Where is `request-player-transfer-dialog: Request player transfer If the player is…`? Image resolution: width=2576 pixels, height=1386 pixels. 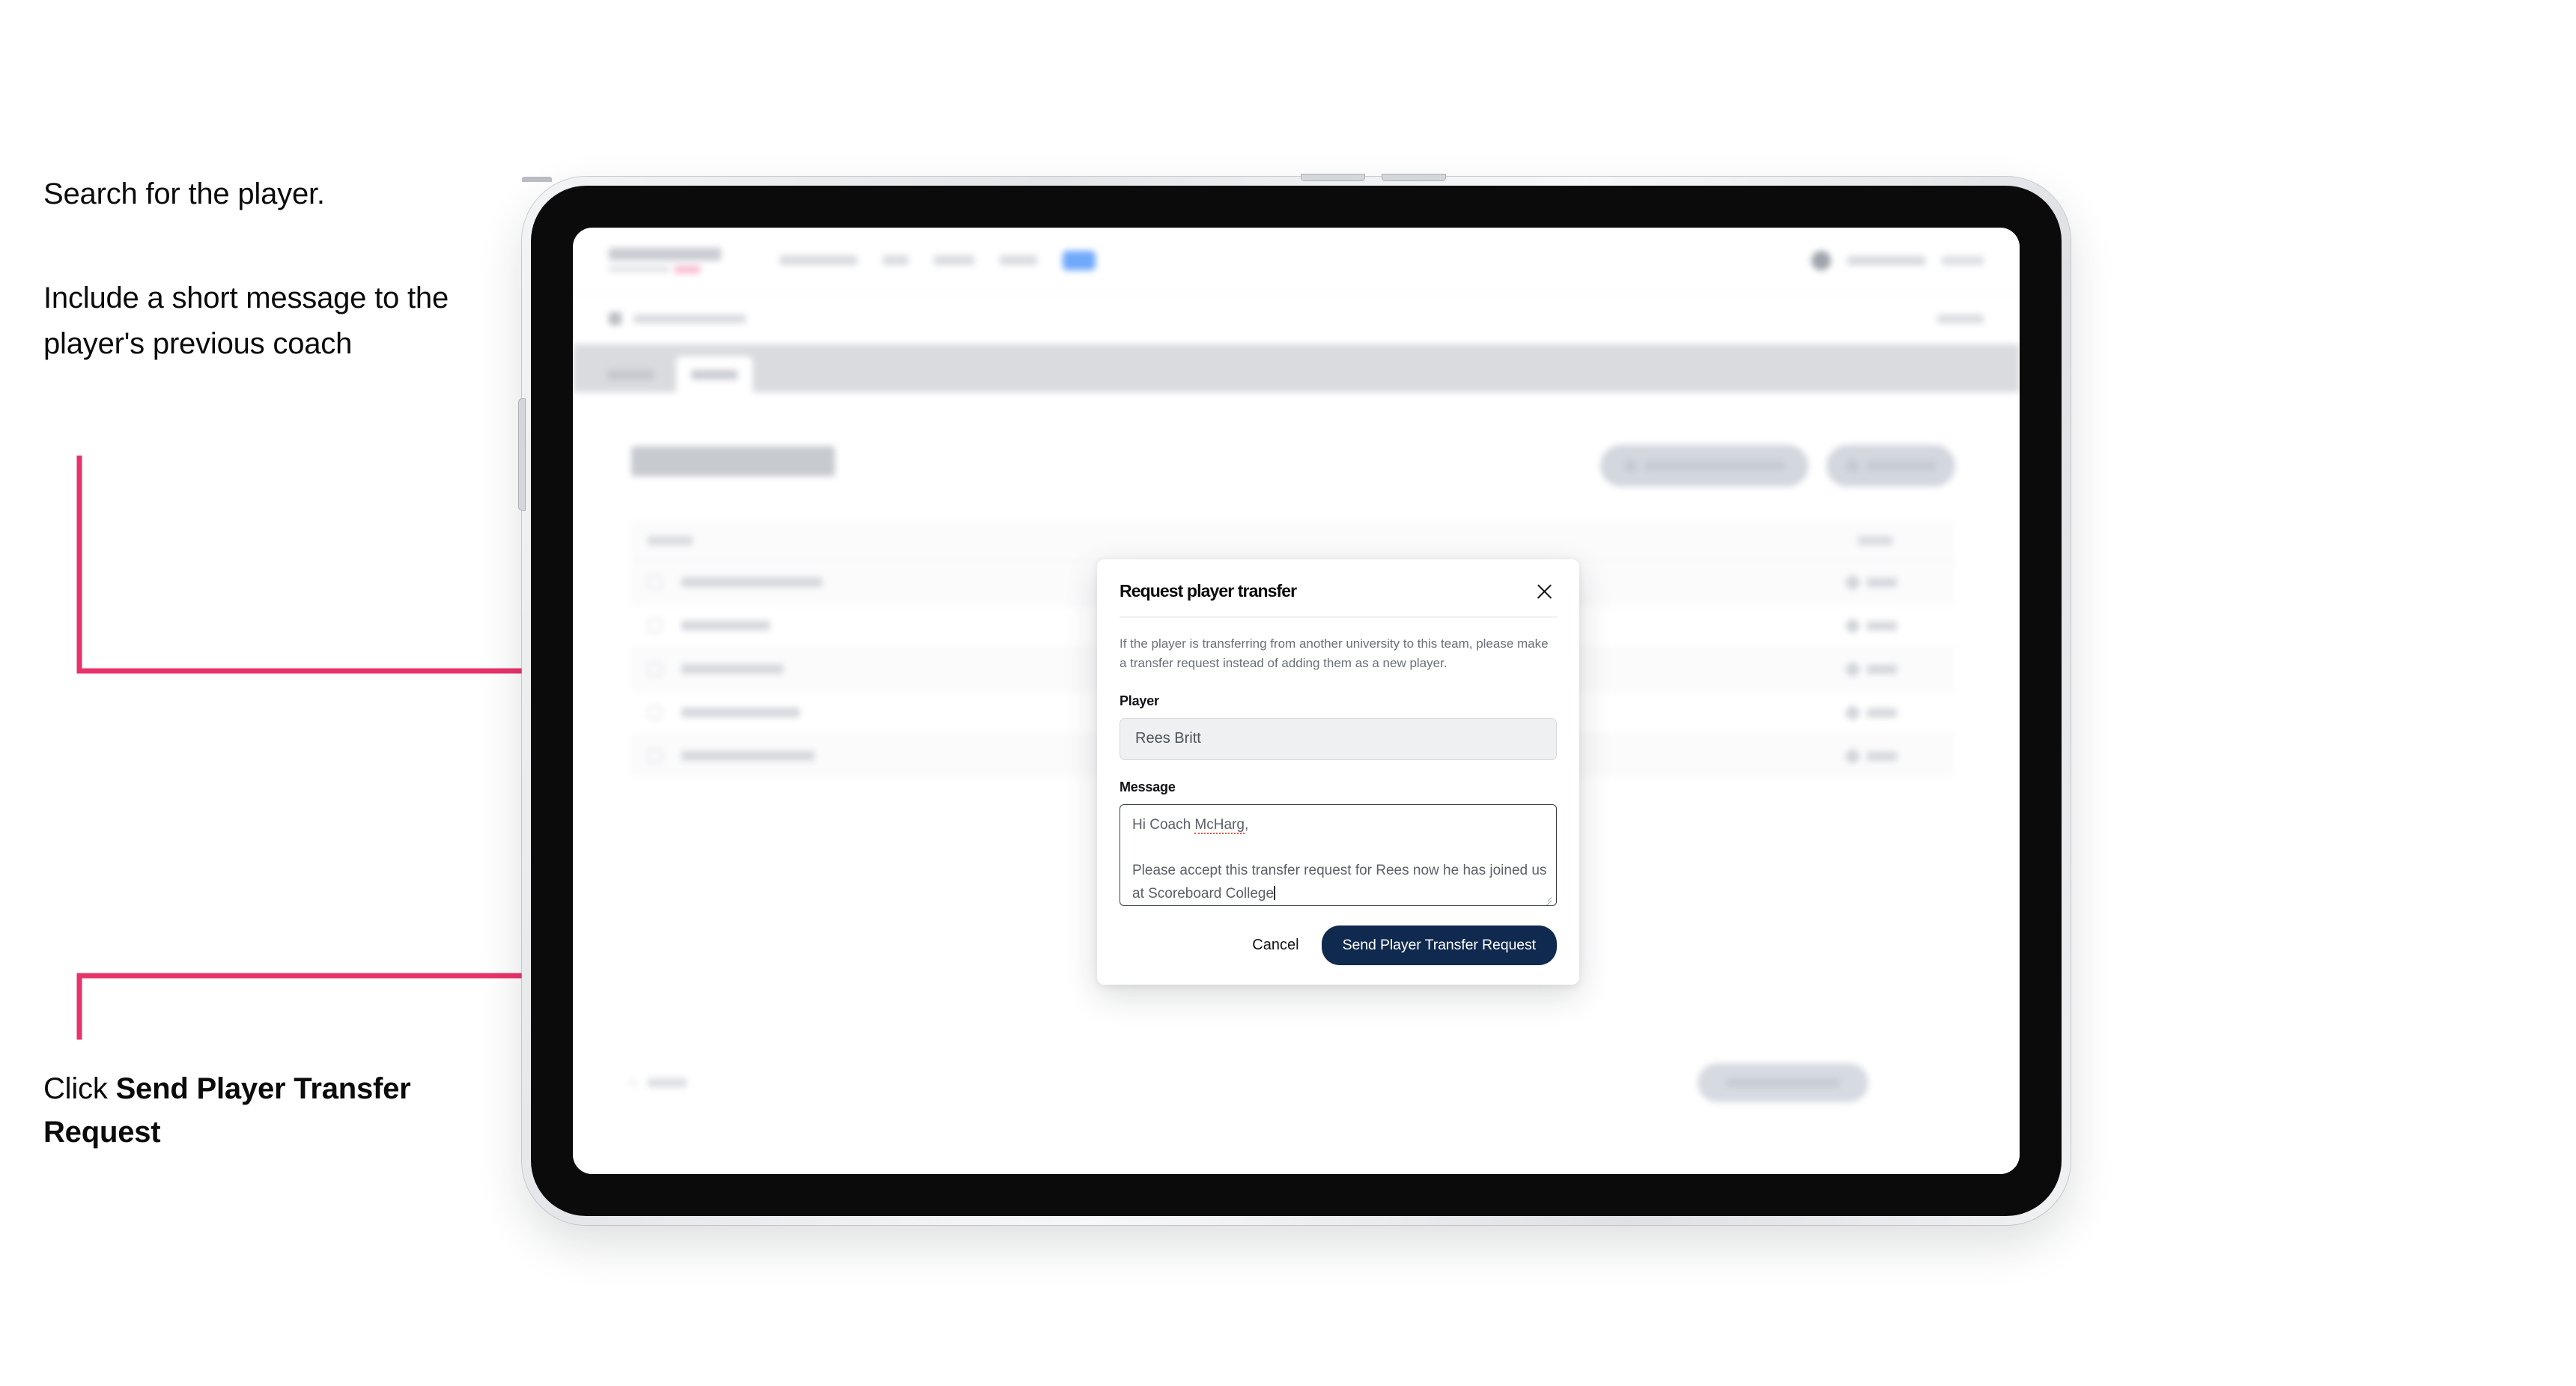 request-player-transfer-dialog: Request player transfer If the player is… is located at coordinates (1338, 772).